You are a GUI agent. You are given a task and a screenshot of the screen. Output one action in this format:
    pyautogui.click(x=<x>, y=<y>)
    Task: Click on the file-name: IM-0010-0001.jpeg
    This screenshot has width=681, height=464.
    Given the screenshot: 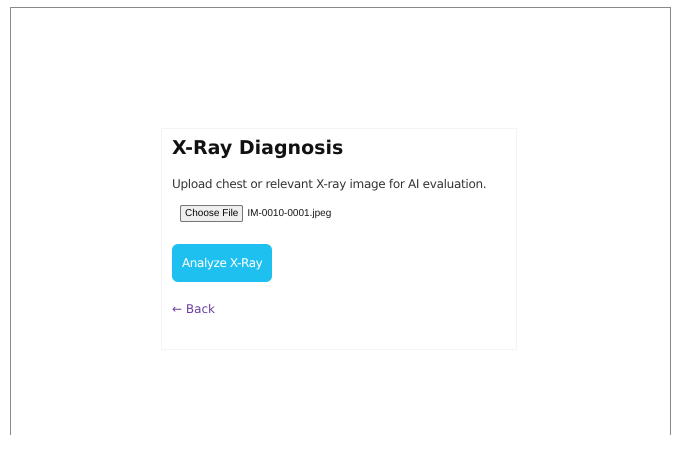 What is the action you would take?
    pyautogui.click(x=289, y=213)
    